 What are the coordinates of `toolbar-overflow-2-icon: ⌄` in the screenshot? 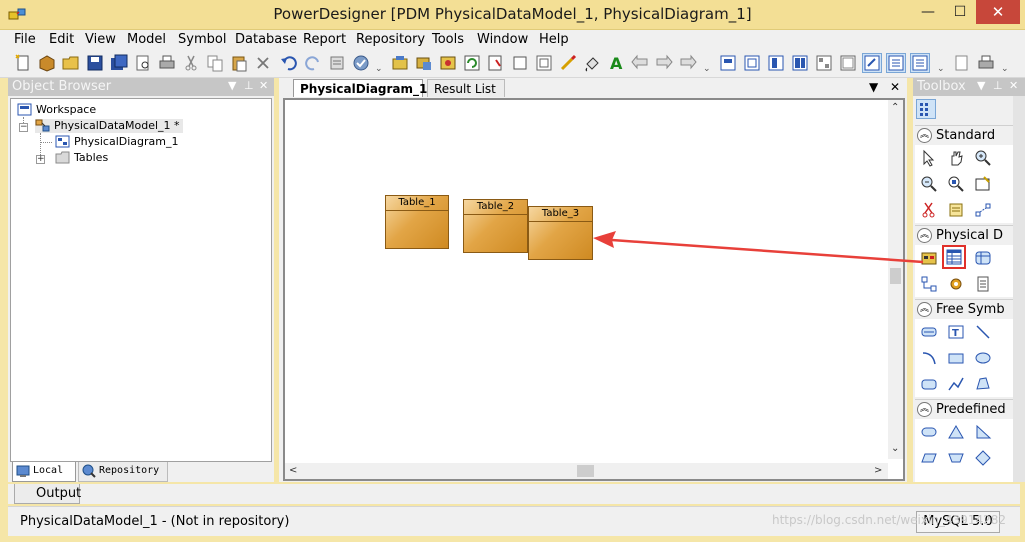 It's located at (707, 69).